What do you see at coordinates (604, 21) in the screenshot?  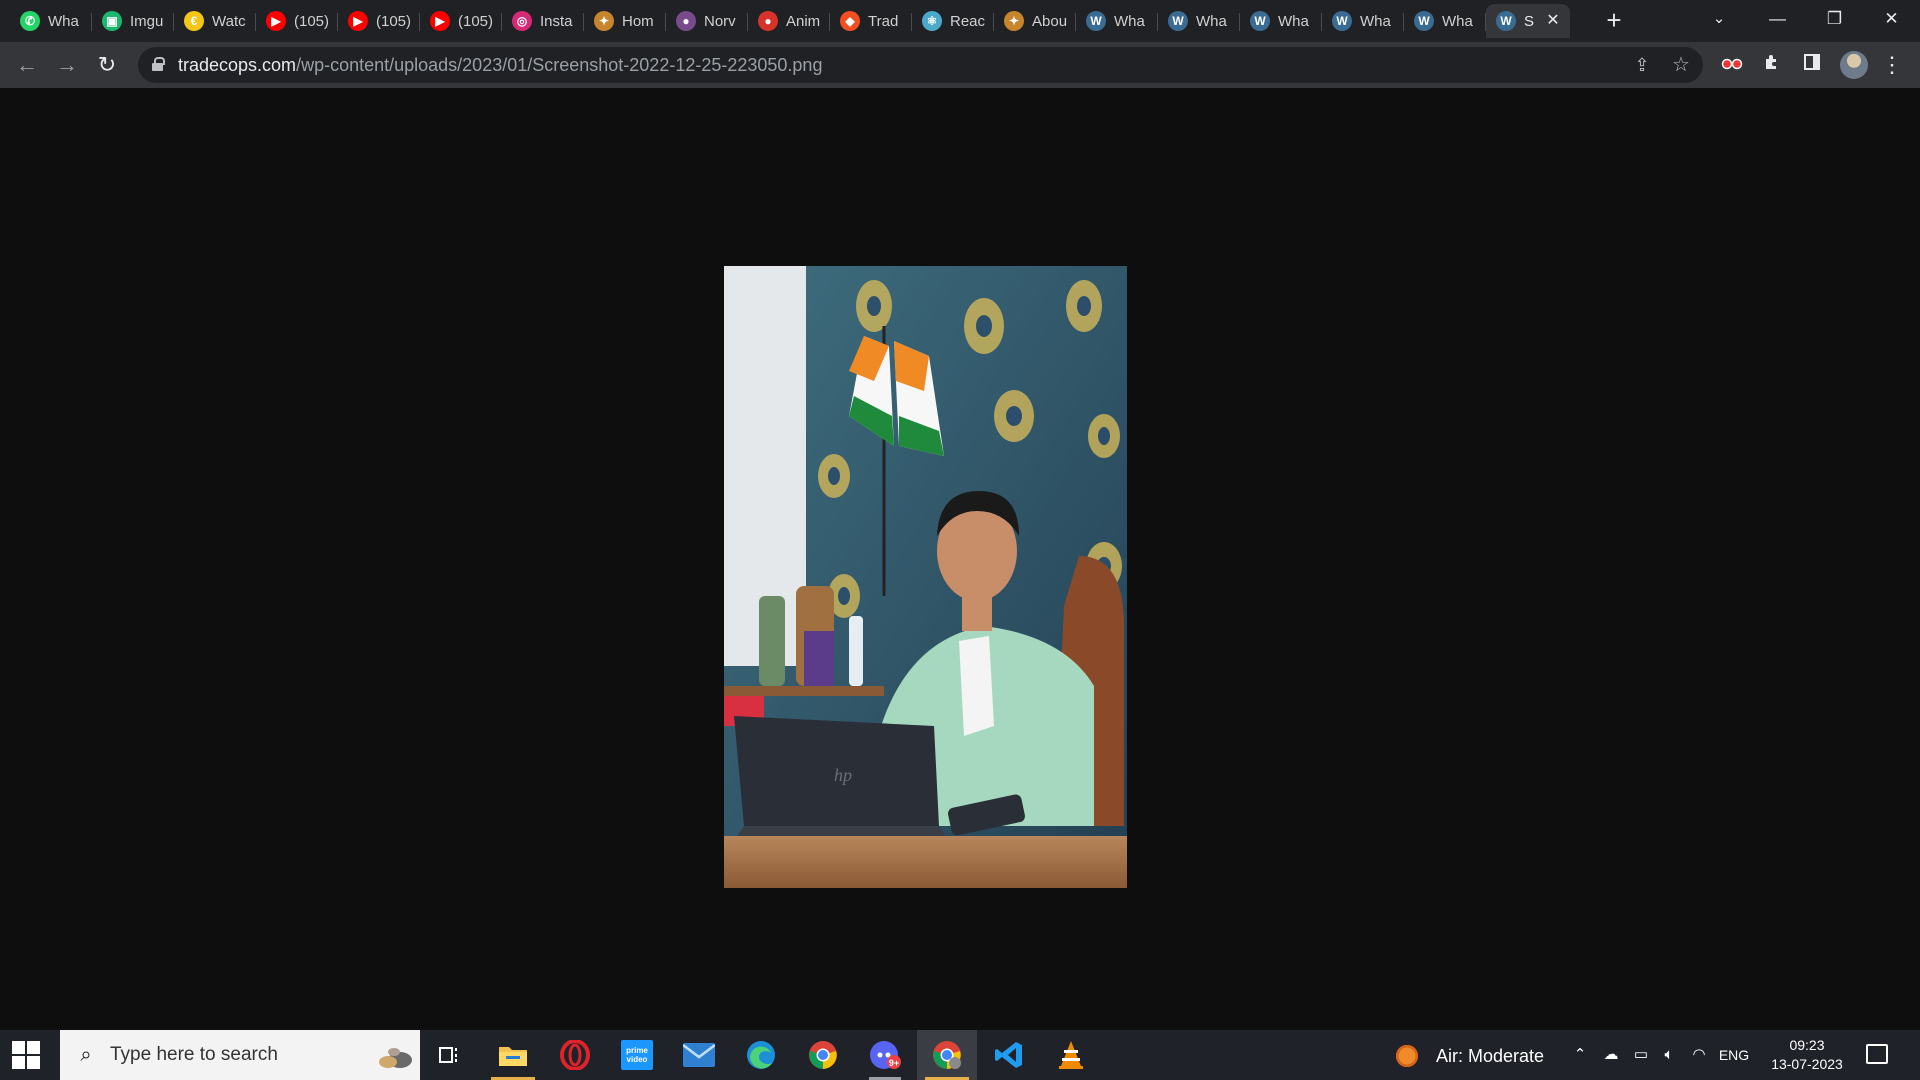 I see `home-site-icon: ✦` at bounding box center [604, 21].